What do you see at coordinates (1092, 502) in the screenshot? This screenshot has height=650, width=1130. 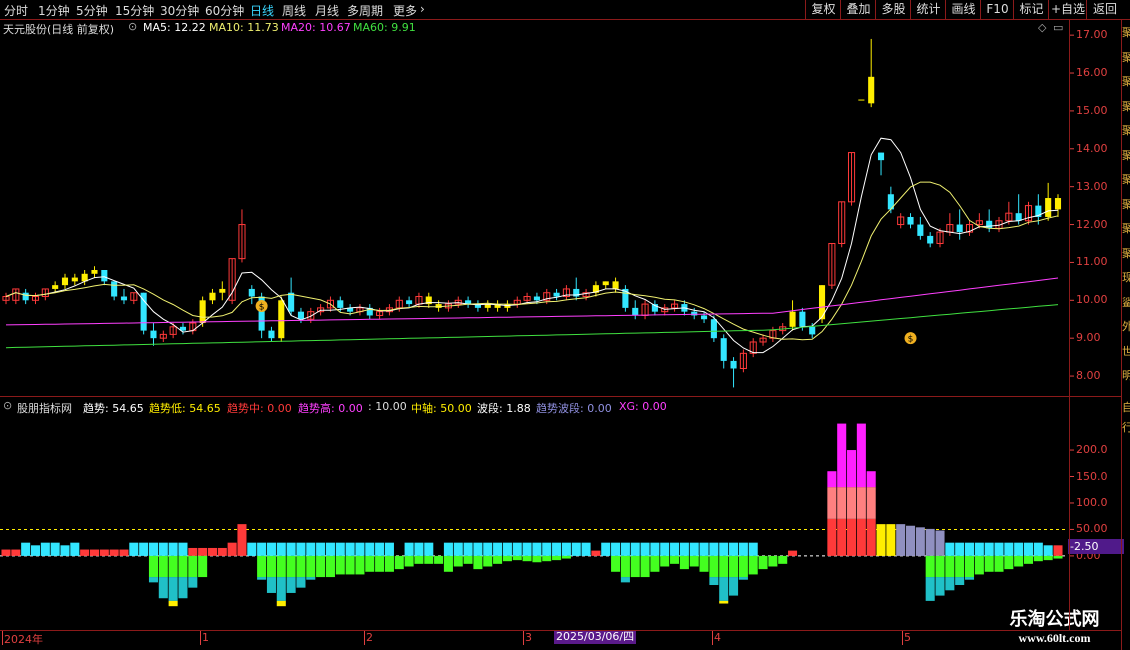 I see `indicator-tick-label: 100.0` at bounding box center [1092, 502].